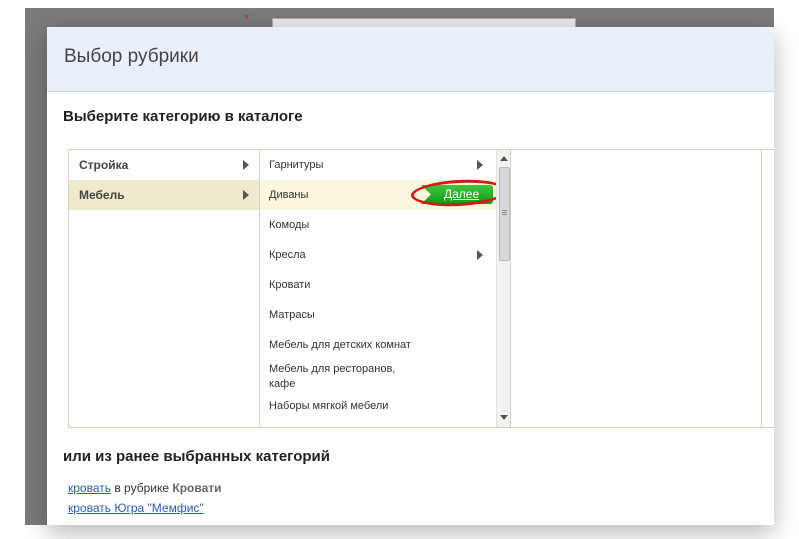  What do you see at coordinates (296, 165) in the screenshot?
I see `level2-item-label: Гарнитуры` at bounding box center [296, 165].